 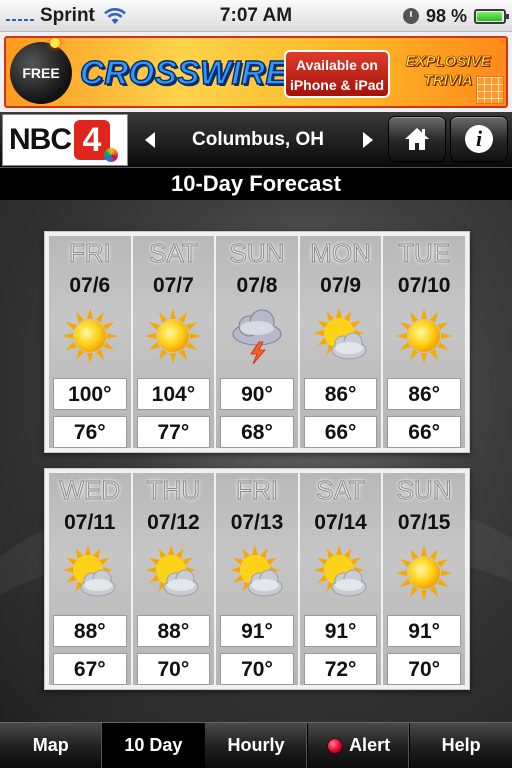 I want to click on previous-location-button, so click(x=150, y=140).